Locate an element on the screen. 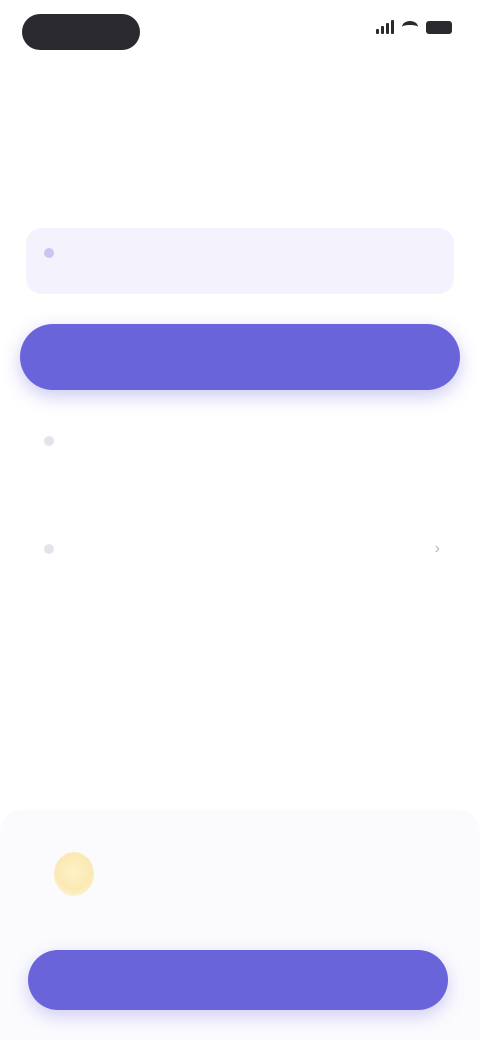 The image size is (480, 1040). info-card is located at coordinates (240, 261).